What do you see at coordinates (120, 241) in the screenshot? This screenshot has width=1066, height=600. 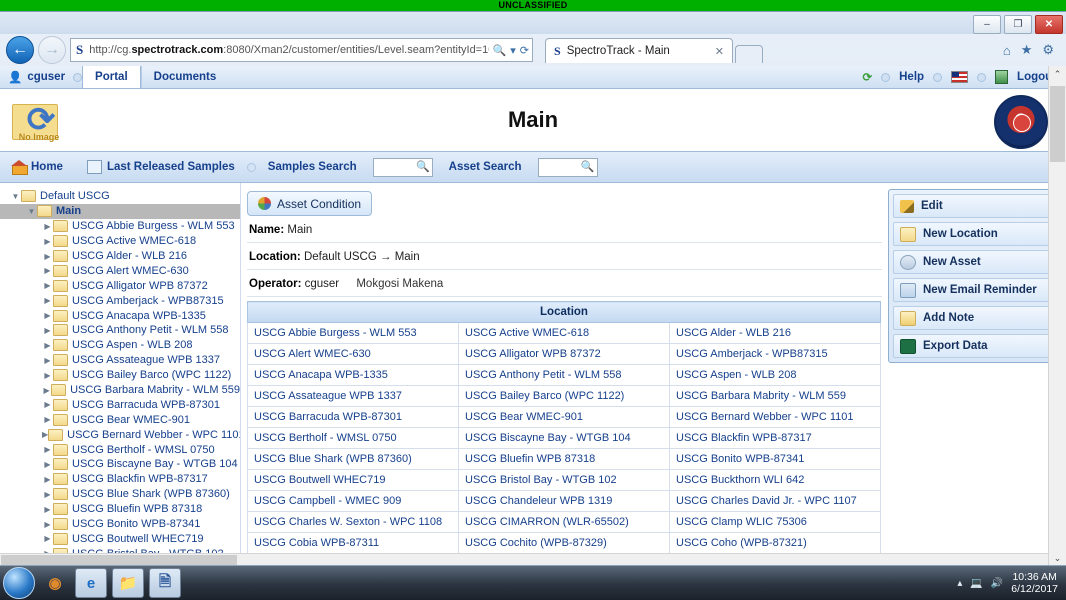 I see `tree-item: ▶ USCG Active WMEC-618` at bounding box center [120, 241].